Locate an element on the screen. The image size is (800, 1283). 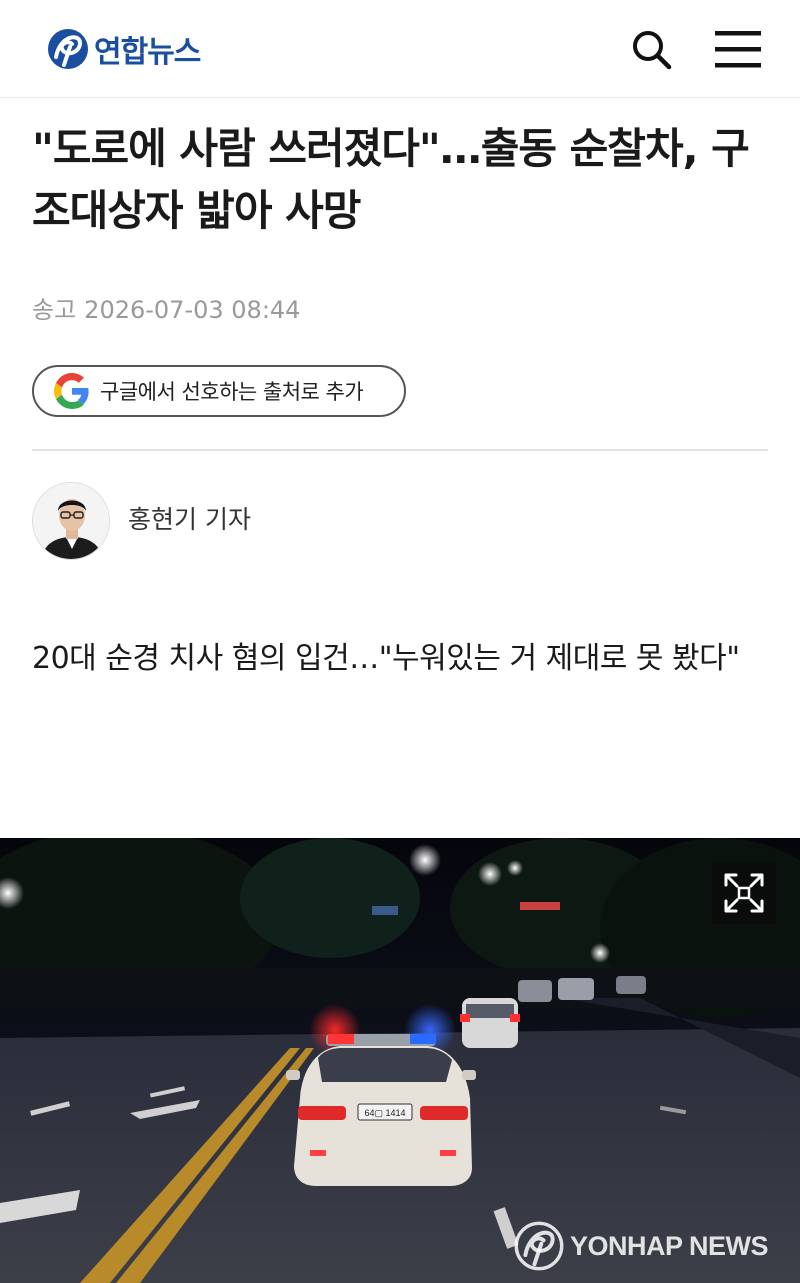
expand-icon is located at coordinates (744, 893).